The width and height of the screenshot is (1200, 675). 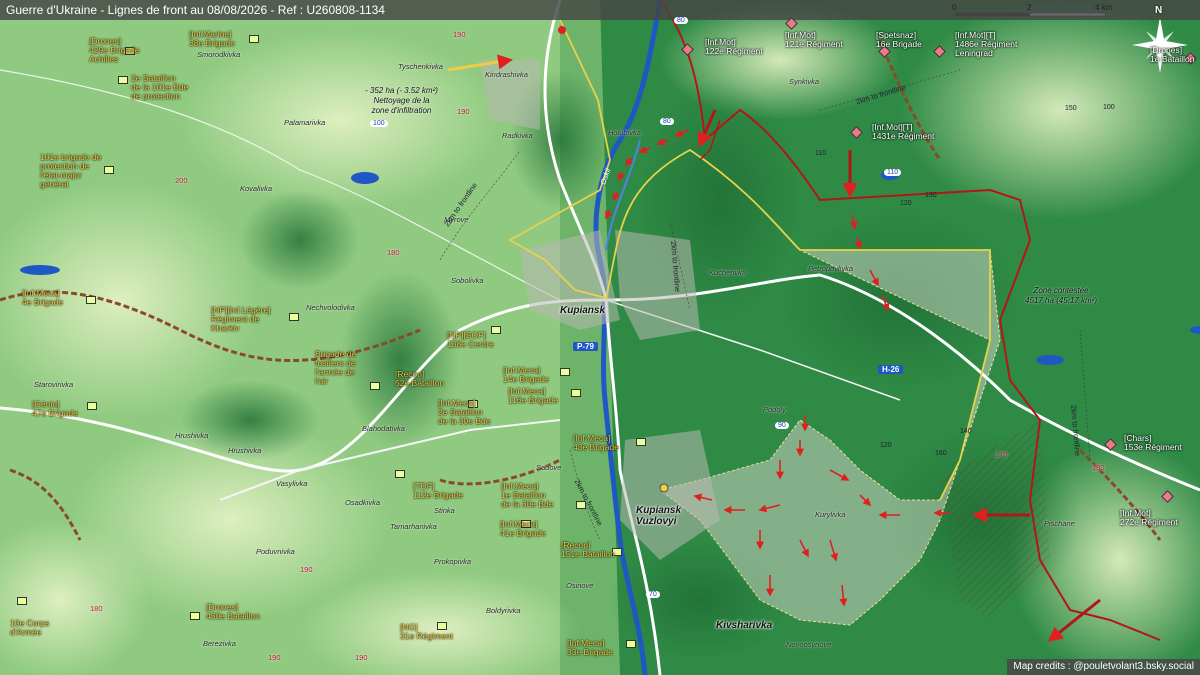 What do you see at coordinates (548, 467) in the screenshot?
I see `town-sadove: Sadove` at bounding box center [548, 467].